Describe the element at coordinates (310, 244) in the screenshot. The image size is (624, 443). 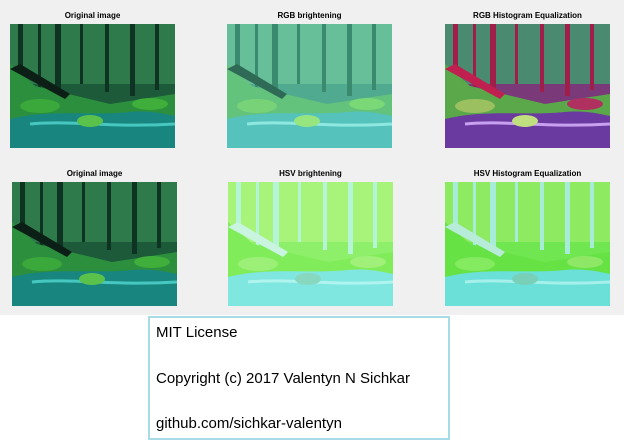
I see `forest-image-hsv-brightening` at that location.